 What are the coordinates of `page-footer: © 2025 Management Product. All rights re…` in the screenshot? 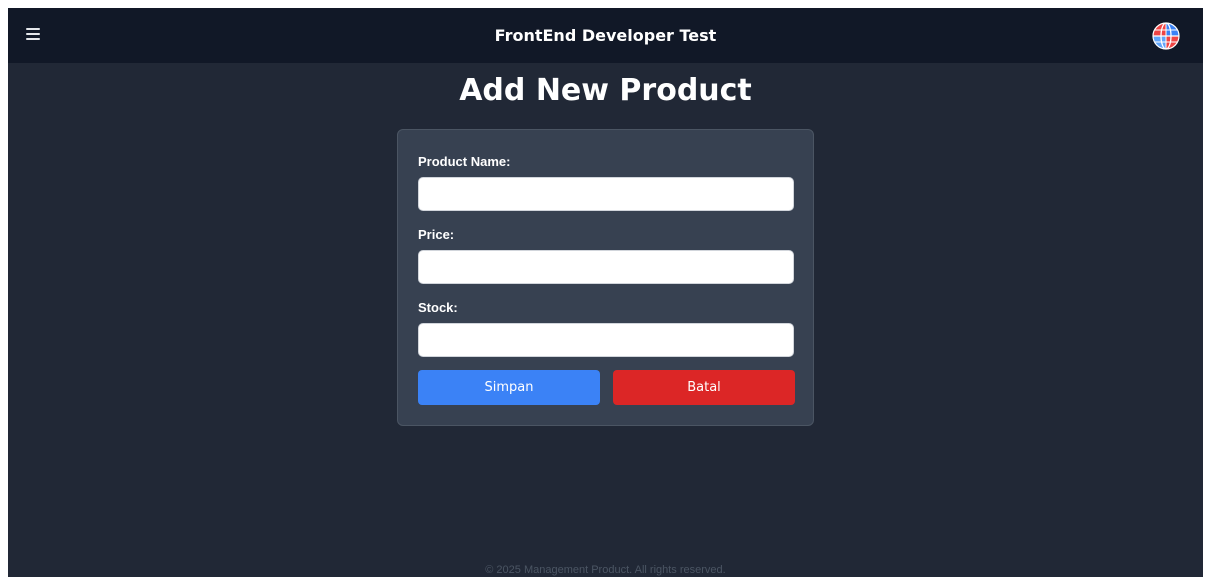 It's located at (605, 570).